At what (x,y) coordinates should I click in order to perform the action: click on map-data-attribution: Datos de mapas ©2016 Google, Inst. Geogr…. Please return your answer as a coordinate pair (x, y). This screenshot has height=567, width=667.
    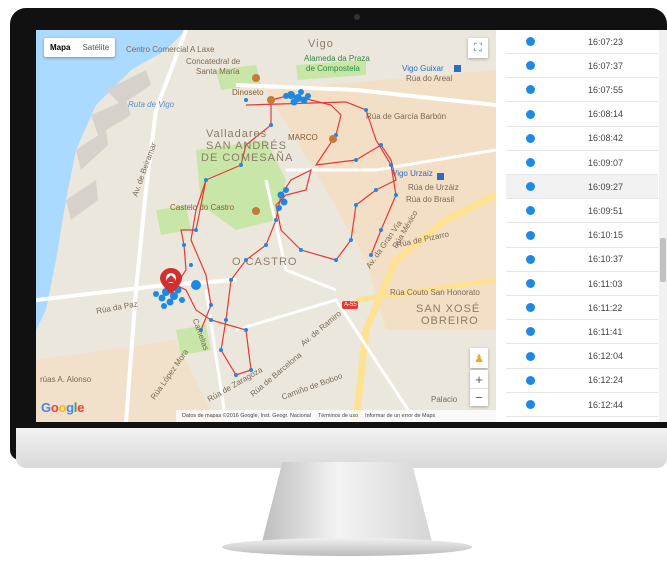
    Looking at the image, I should click on (246, 416).